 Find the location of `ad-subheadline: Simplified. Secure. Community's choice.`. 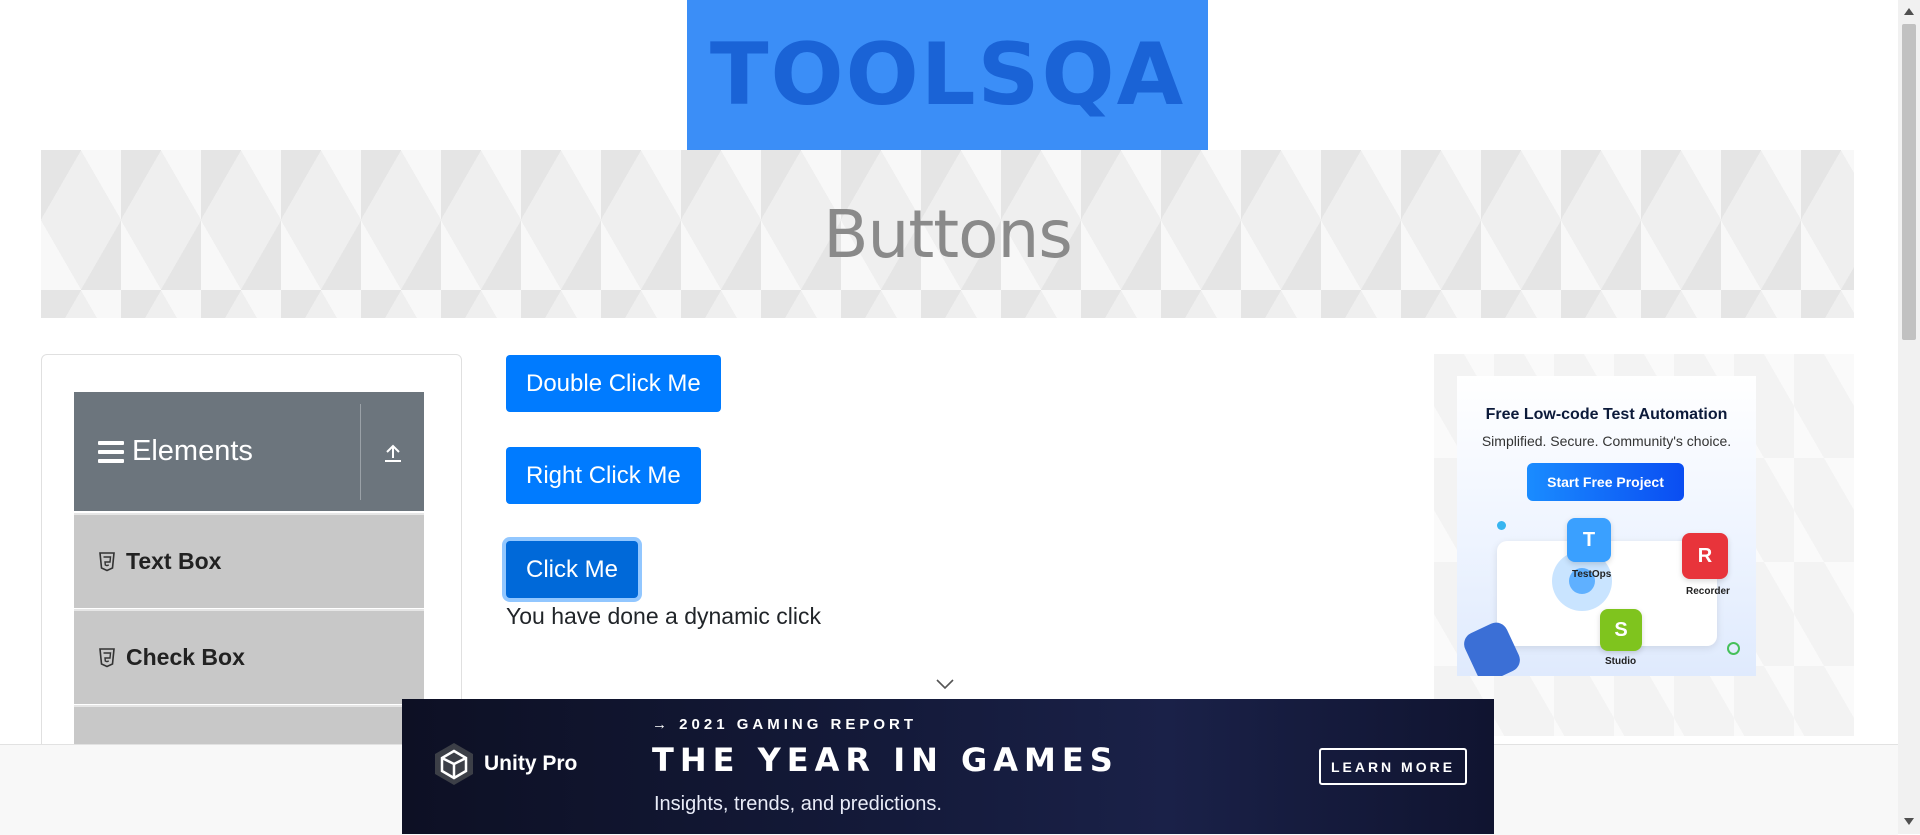

ad-subheadline: Simplified. Secure. Community's choice. is located at coordinates (1606, 441).